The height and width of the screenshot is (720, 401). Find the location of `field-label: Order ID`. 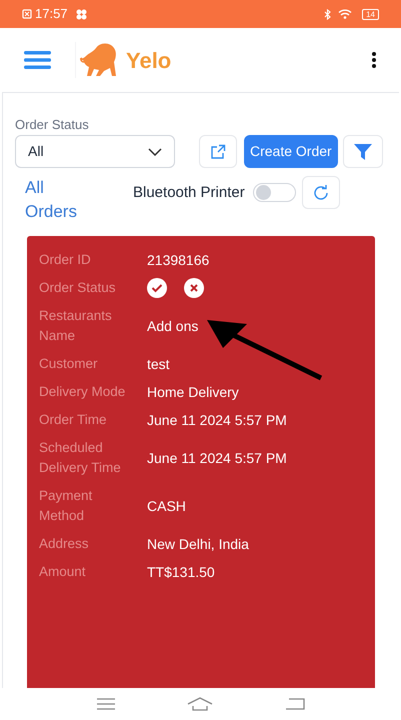

field-label: Order ID is located at coordinates (65, 260).